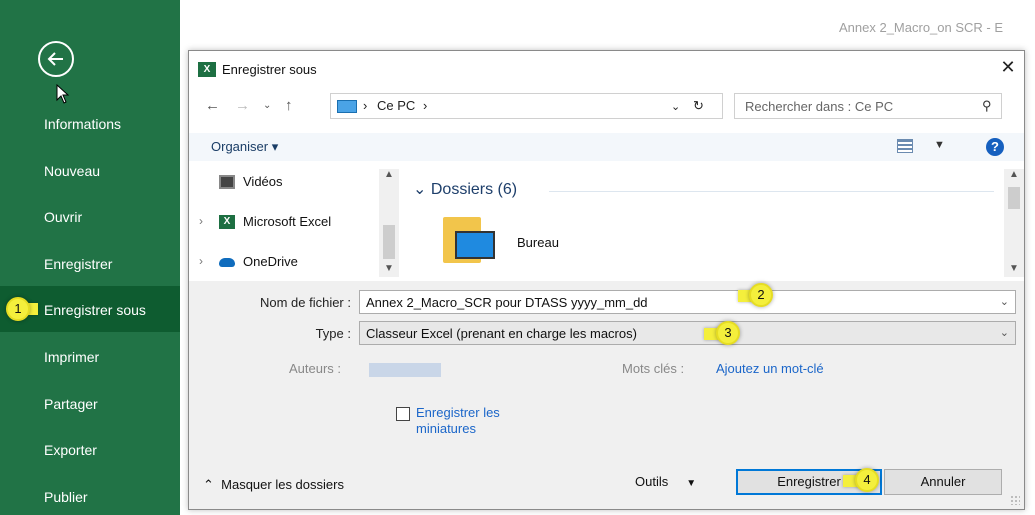  Describe the element at coordinates (242, 105) in the screenshot. I see `forward-nav-button: →` at that location.